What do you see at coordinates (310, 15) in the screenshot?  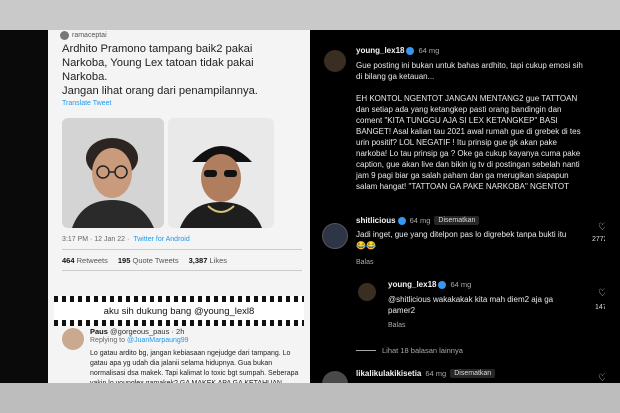 I see `top-background-band` at bounding box center [310, 15].